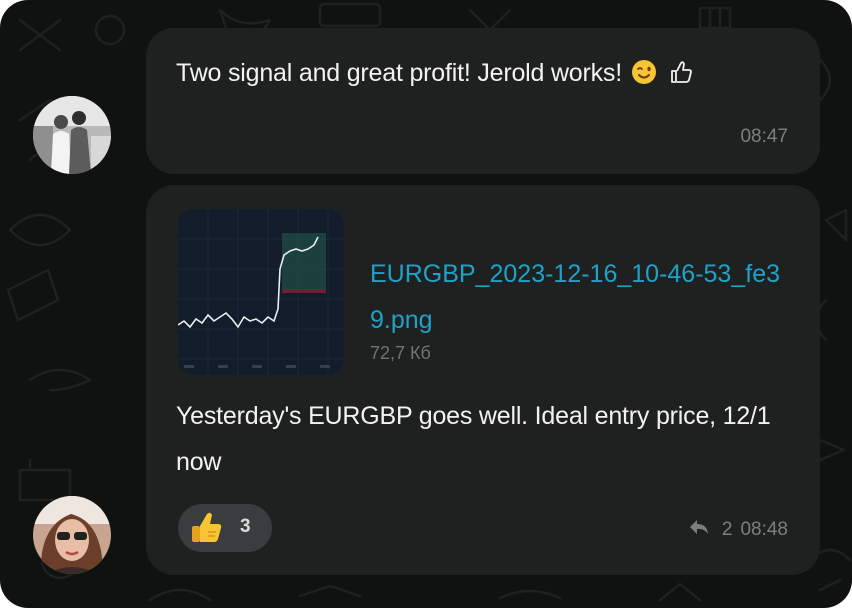 The width and height of the screenshot is (852, 608). Describe the element at coordinates (727, 529) in the screenshot. I see `reply-count: 2` at that location.